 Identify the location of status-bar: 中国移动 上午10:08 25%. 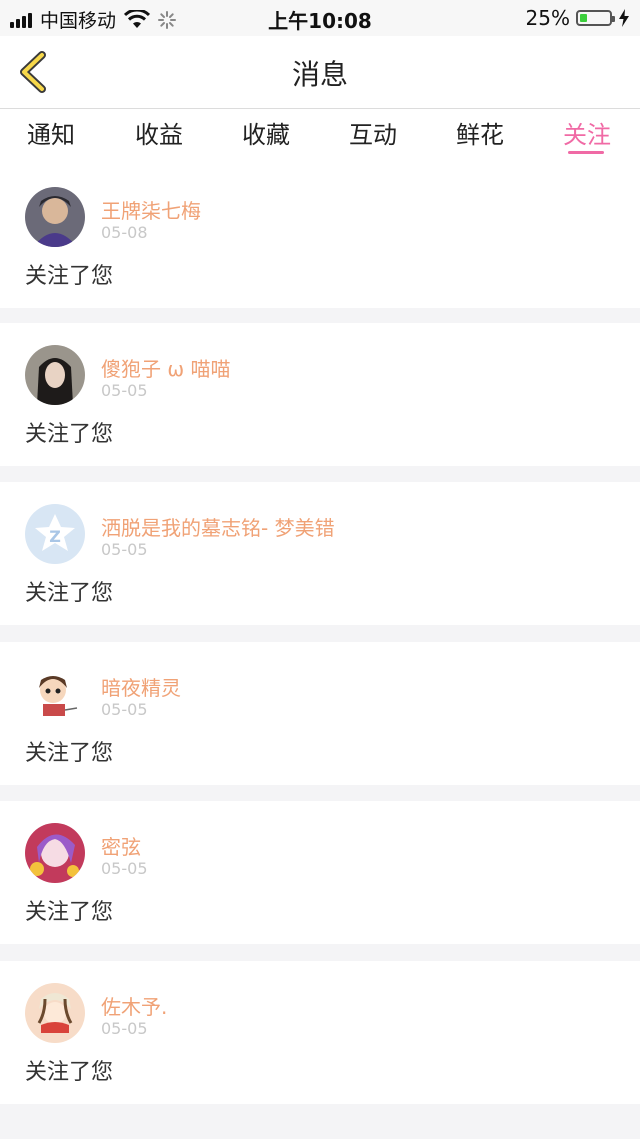
(320, 18).